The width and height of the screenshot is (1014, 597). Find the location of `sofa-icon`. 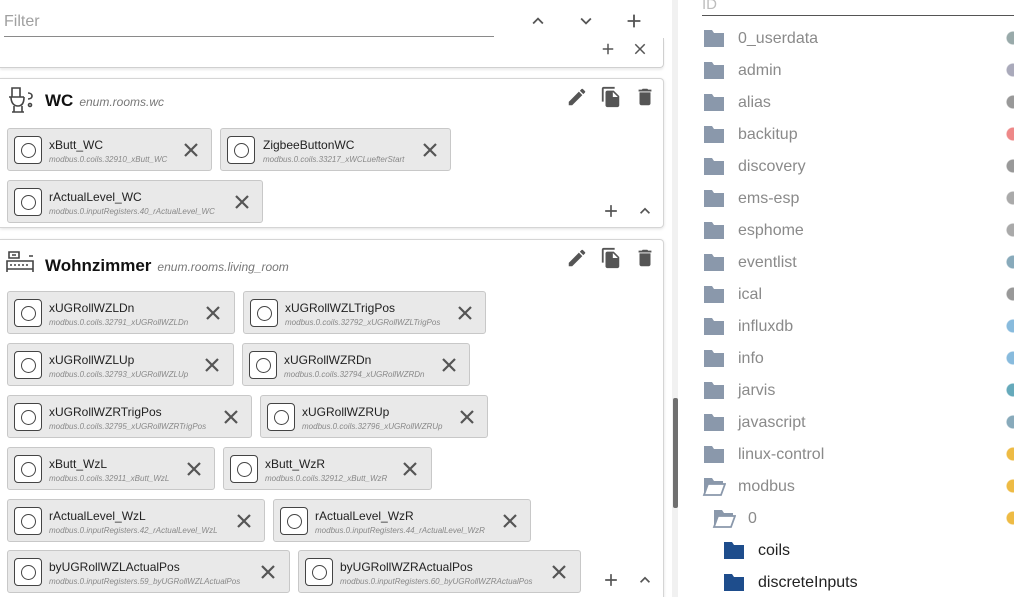

sofa-icon is located at coordinates (20, 263).